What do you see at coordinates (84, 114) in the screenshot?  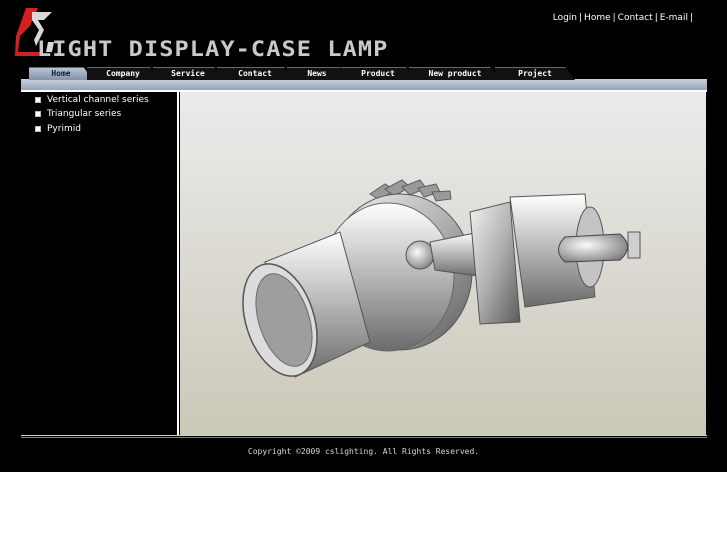 I see `sidebar-item-label: Triangular series` at bounding box center [84, 114].